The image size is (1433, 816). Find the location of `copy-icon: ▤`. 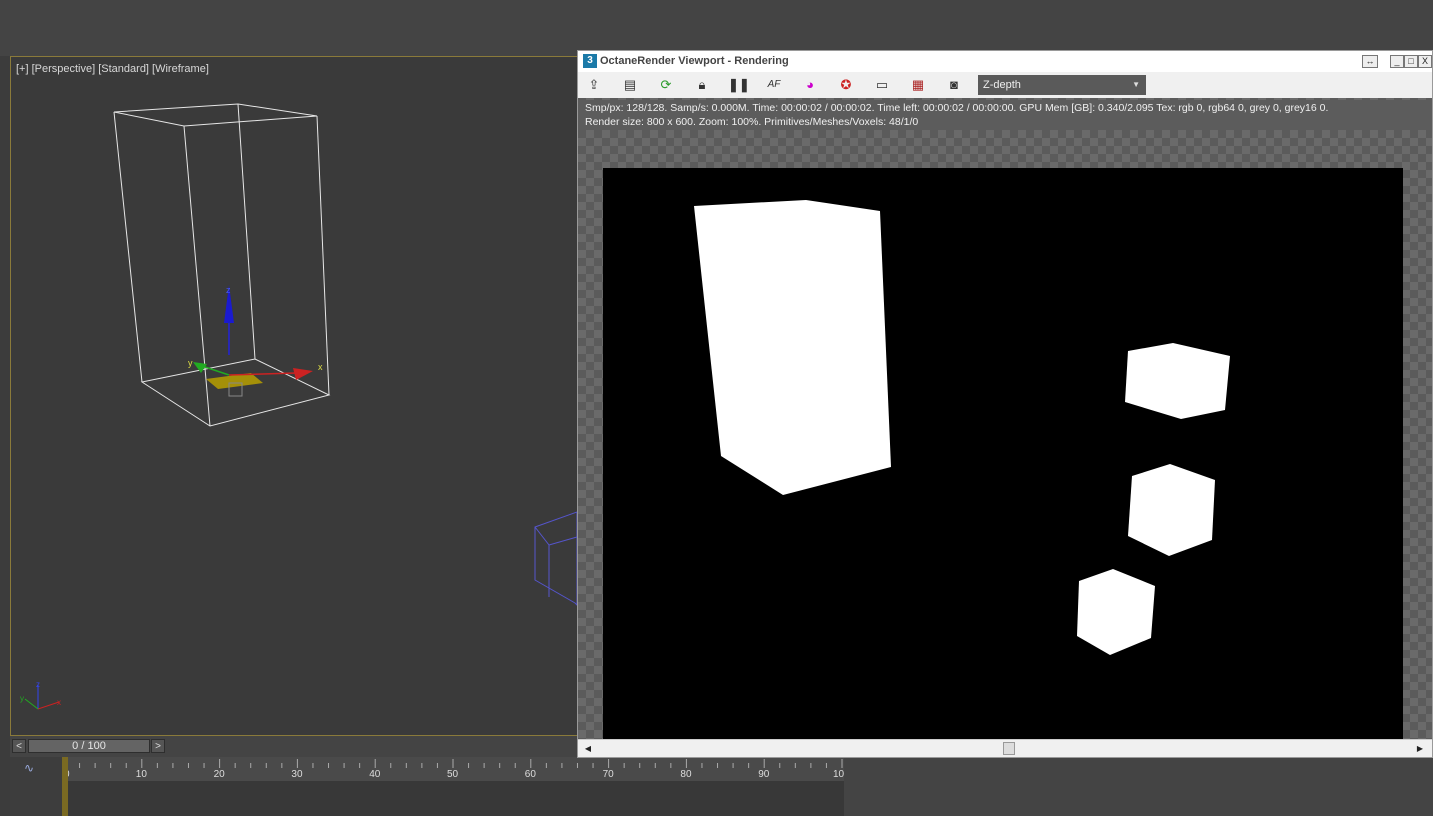

copy-icon: ▤ is located at coordinates (630, 85).